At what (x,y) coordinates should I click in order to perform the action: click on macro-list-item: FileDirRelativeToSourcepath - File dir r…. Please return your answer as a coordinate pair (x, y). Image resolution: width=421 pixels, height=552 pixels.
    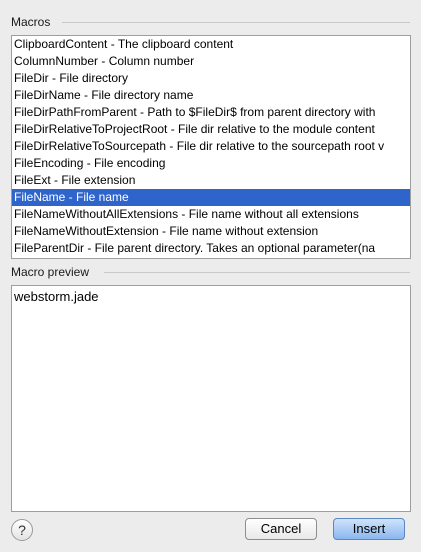
    Looking at the image, I should click on (211, 146).